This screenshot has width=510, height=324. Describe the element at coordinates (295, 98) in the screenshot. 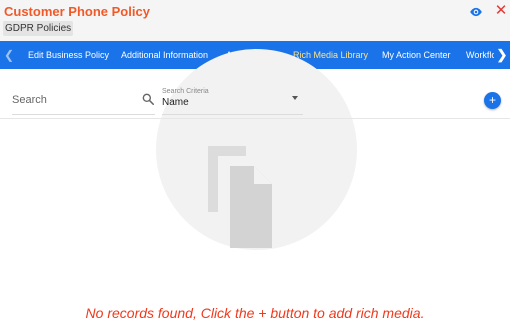

I see `caret-down-icon` at that location.